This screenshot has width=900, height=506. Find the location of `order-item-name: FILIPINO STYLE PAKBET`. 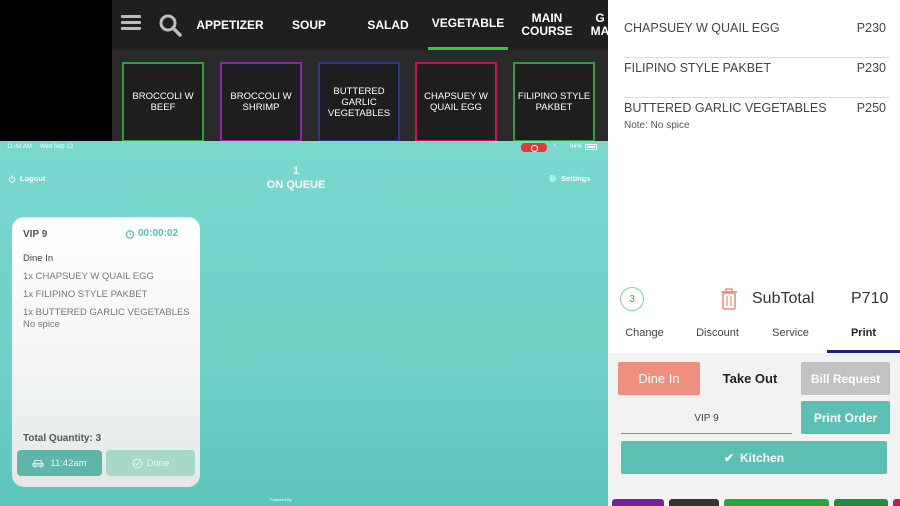

order-item-name: FILIPINO STYLE PAKBET is located at coordinates (698, 68).